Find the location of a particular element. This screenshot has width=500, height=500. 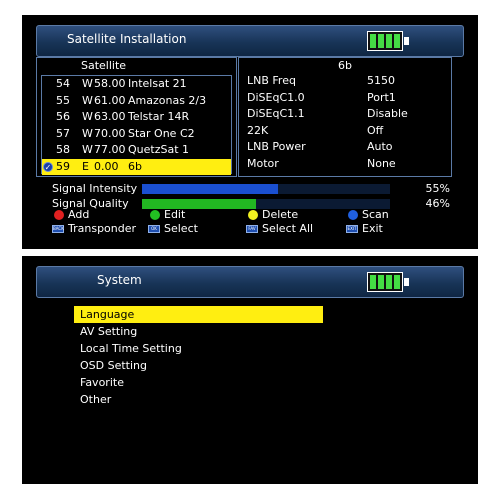

transponder-key-label: Transponder is located at coordinates (102, 228).